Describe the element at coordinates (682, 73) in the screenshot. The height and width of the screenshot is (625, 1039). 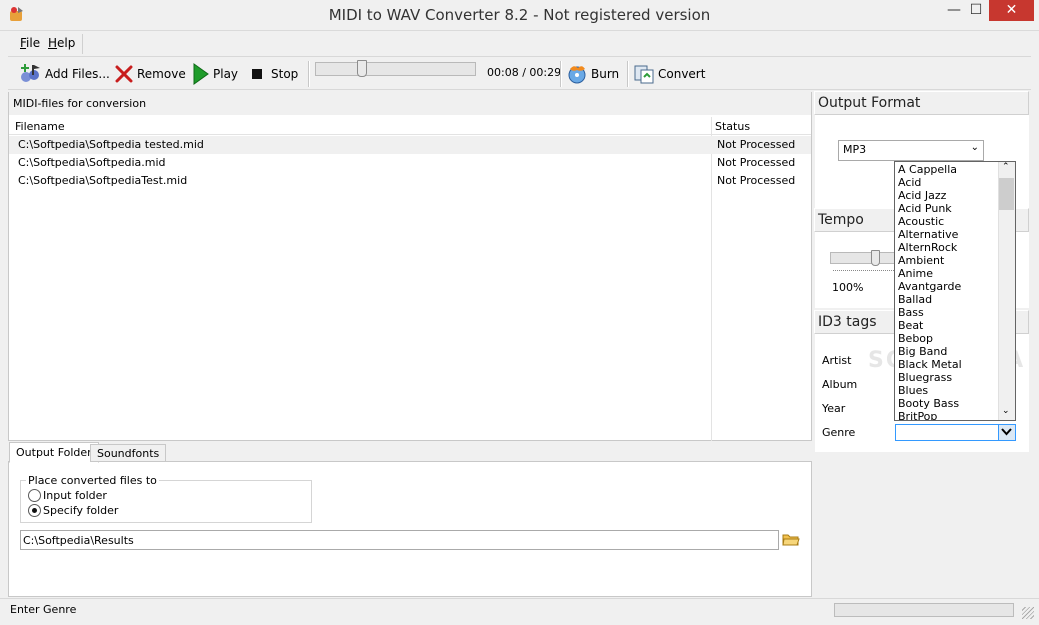
I see `convert-label: Convert` at that location.